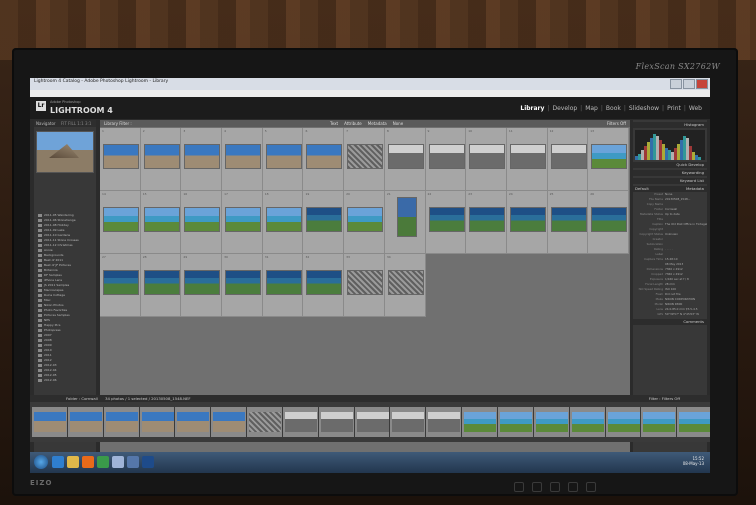  What do you see at coordinates (133, 462) in the screenshot?
I see `app-icon` at bounding box center [133, 462].